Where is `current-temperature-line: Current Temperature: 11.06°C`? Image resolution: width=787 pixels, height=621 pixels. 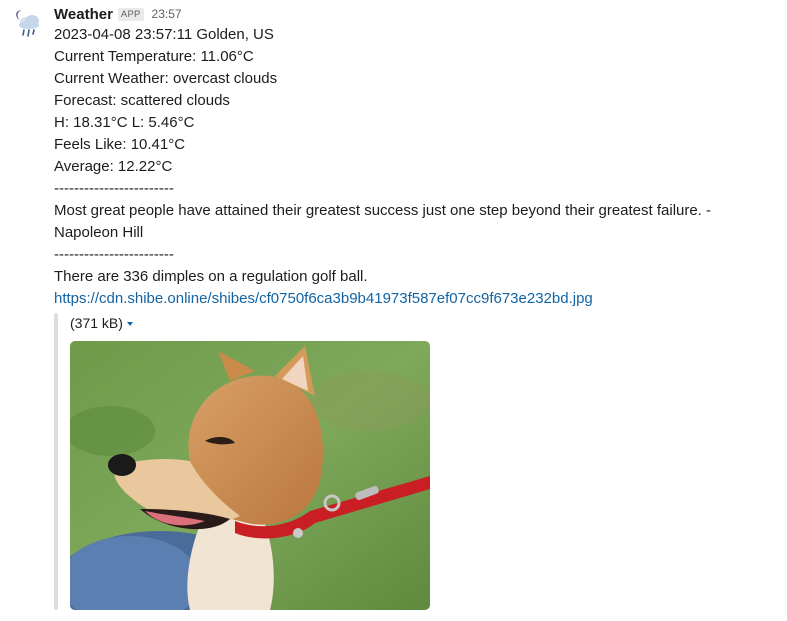
current-temperature-line: Current Temperature: 11.06°C is located at coordinates (154, 56).